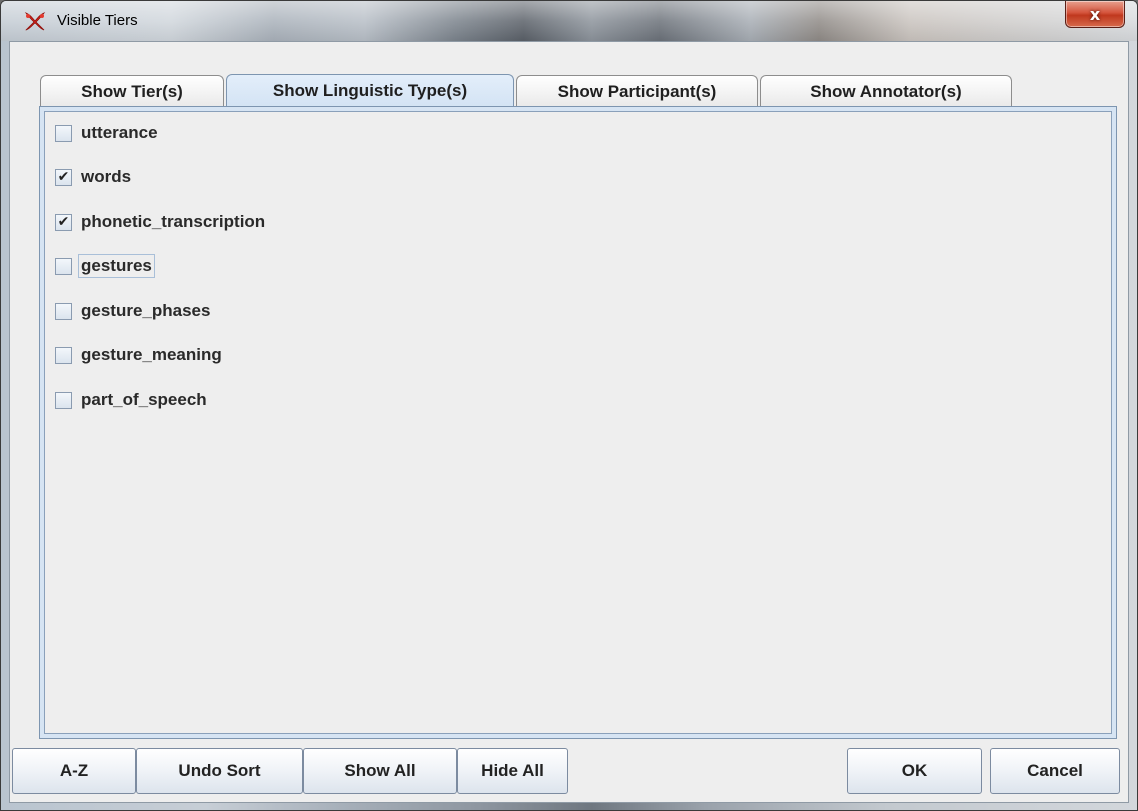 This screenshot has height=811, width=1138. I want to click on tab-label: Show Participant(s), so click(637, 91).